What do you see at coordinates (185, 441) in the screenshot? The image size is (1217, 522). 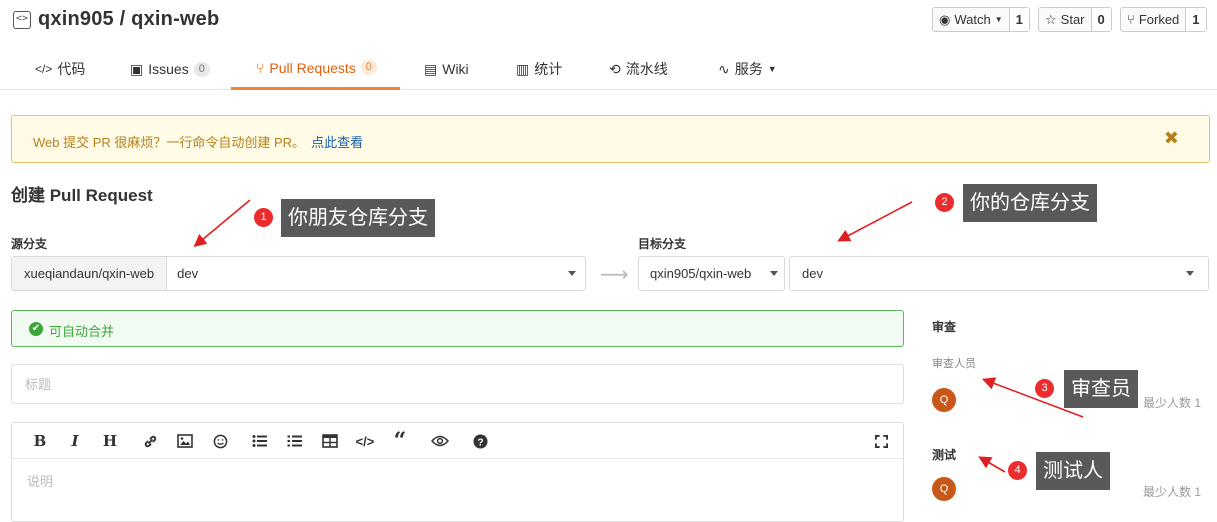 I see `image-icon` at bounding box center [185, 441].